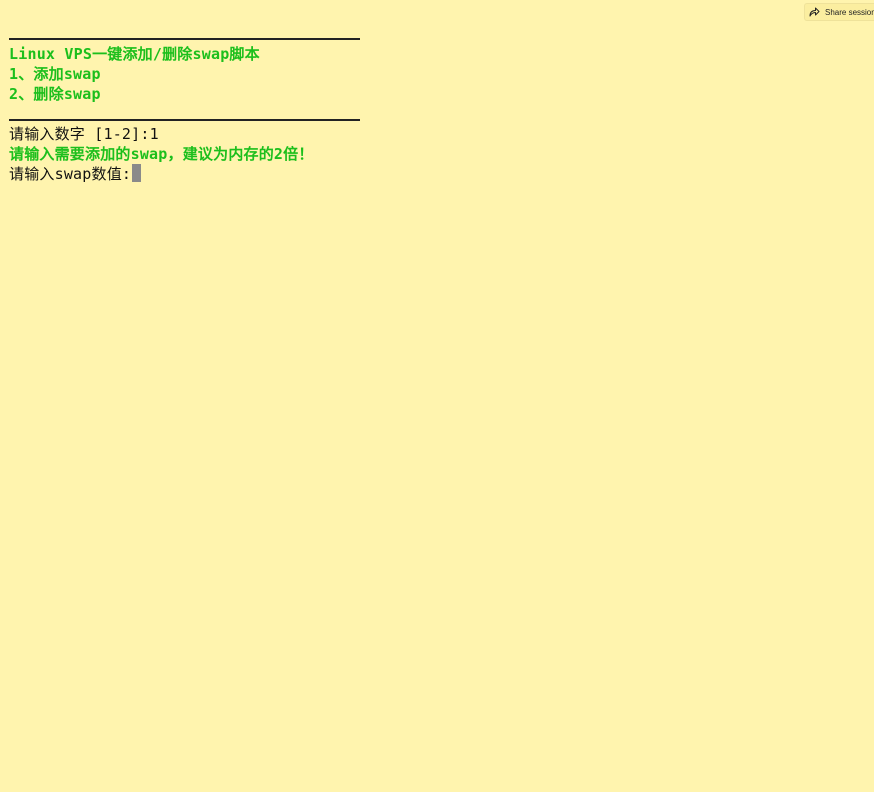 This screenshot has height=792, width=874. What do you see at coordinates (137, 173) in the screenshot?
I see `terminal-cursor` at bounding box center [137, 173].